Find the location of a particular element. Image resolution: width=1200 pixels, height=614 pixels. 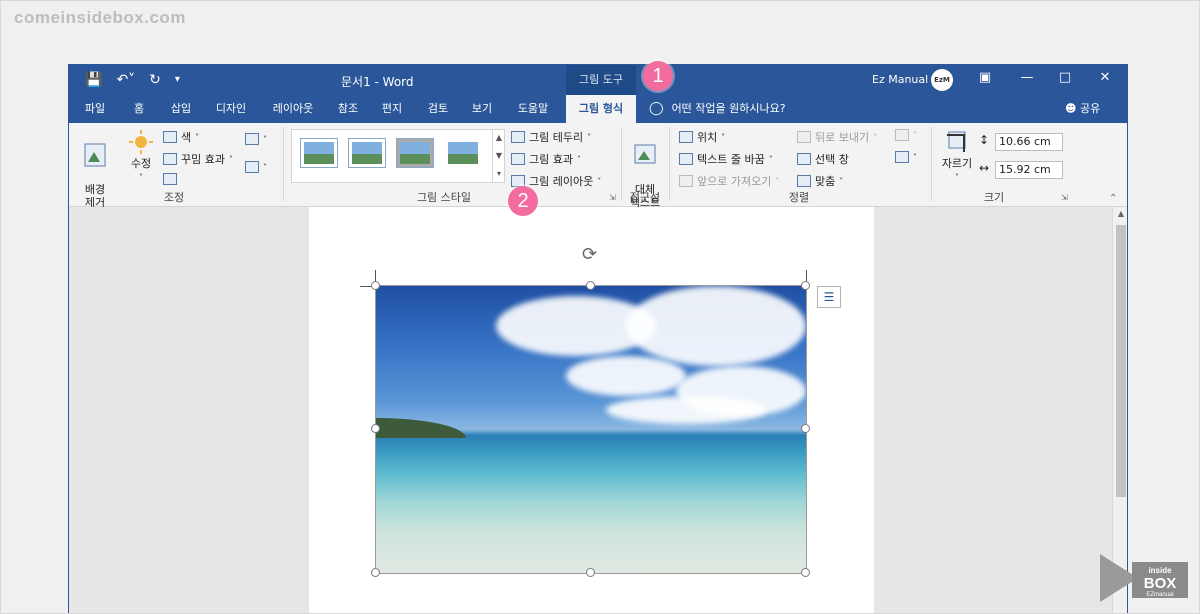

sun-icon is located at coordinates (141, 142).